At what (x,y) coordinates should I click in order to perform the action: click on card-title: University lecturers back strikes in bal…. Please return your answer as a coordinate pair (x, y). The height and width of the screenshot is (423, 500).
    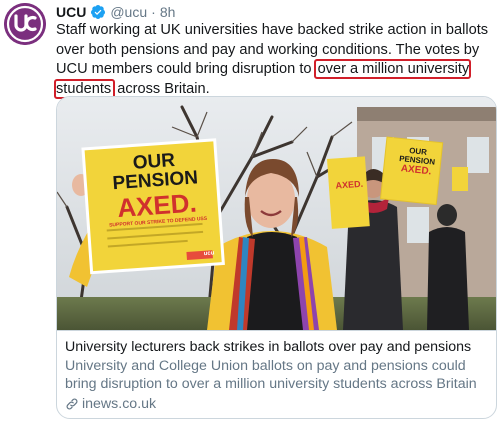
    Looking at the image, I should click on (277, 347).